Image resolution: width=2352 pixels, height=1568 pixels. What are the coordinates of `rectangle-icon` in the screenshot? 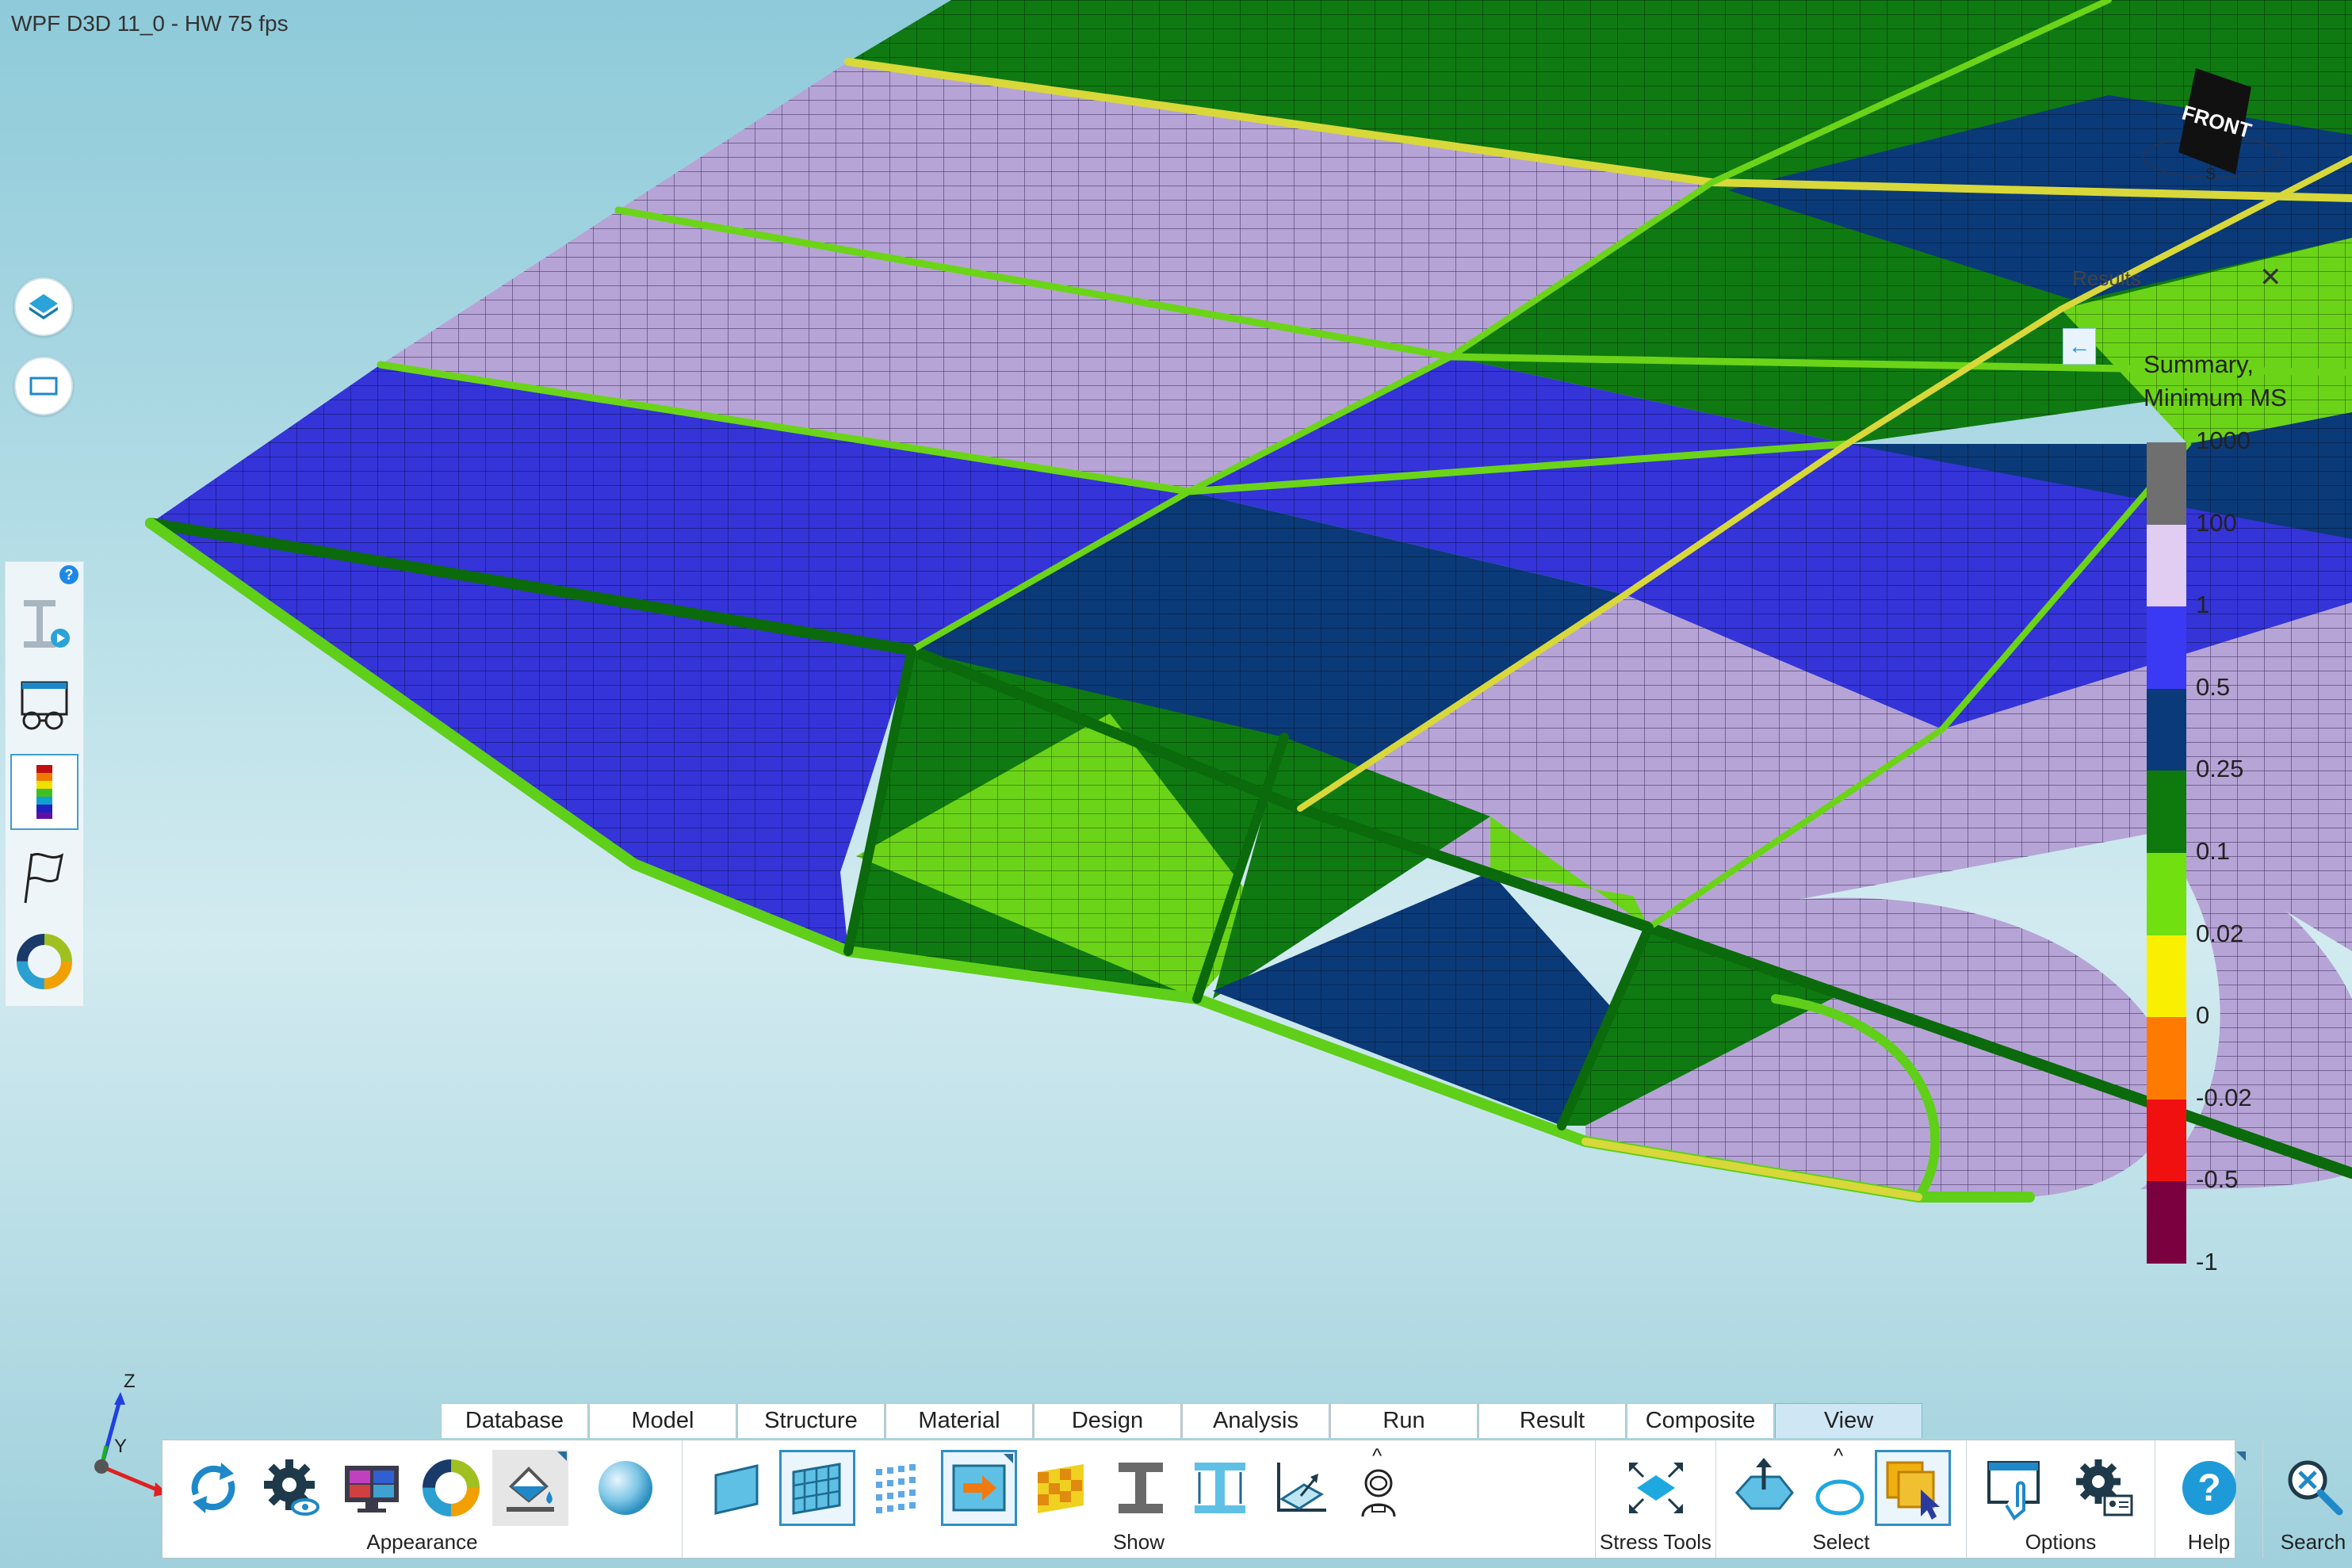 It's located at (43, 386).